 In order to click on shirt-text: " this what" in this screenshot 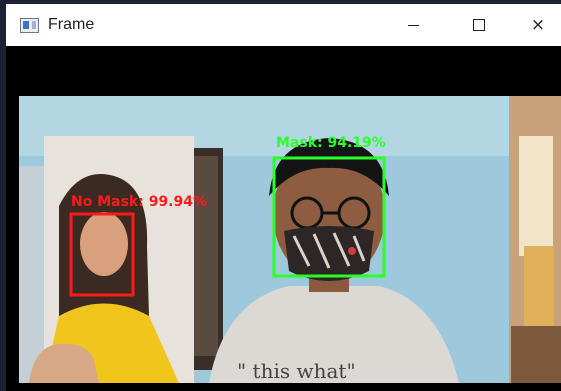, I will do `click(296, 371)`.